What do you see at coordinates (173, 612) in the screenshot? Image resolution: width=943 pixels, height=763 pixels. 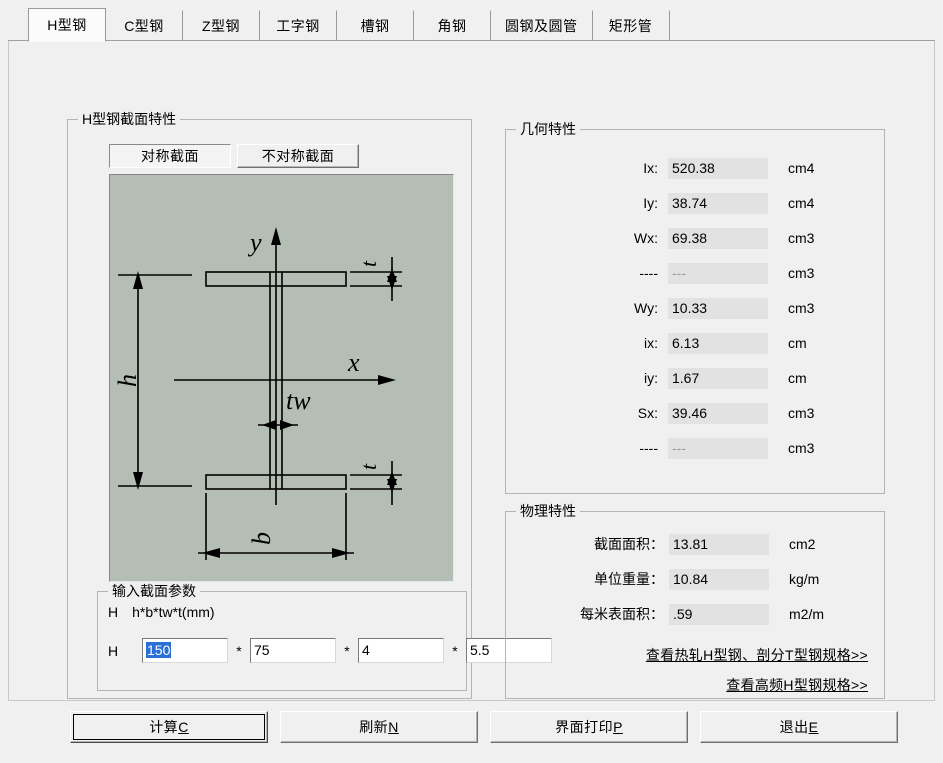 I see `input-format-formula: h*b*tw*t(mm)` at bounding box center [173, 612].